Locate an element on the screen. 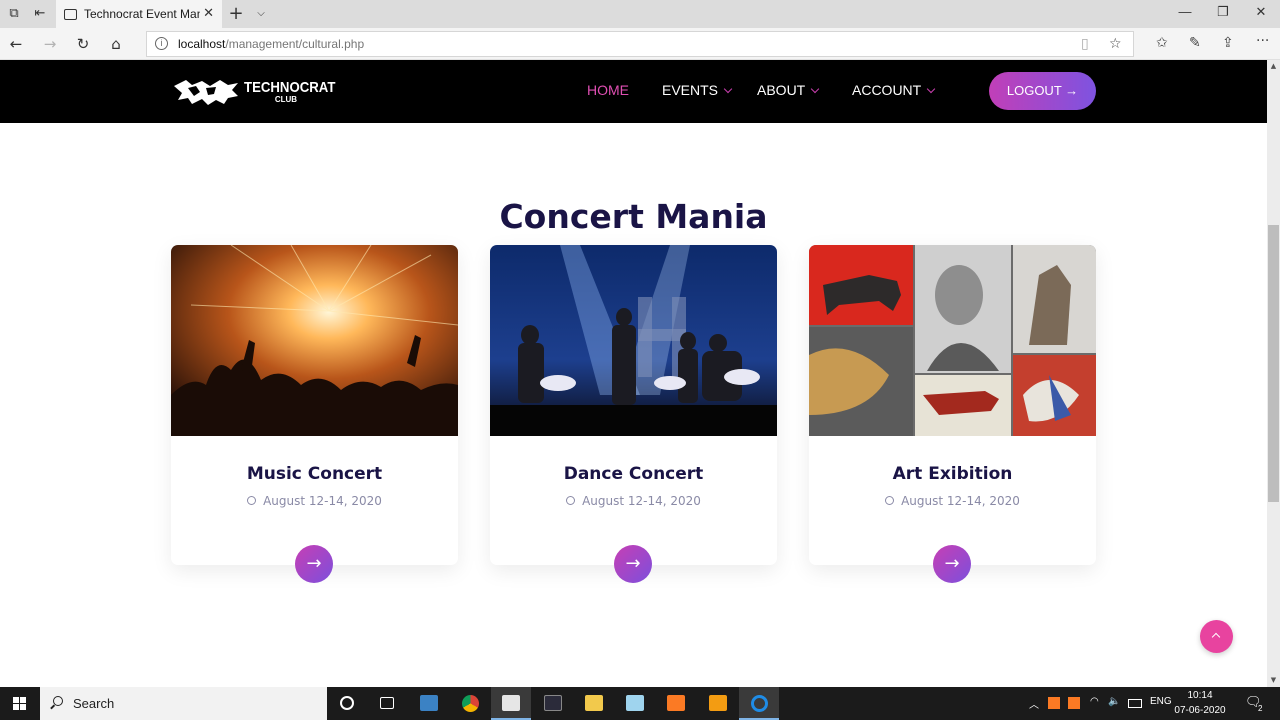 Image resolution: width=1280 pixels, height=720 pixels. section-title: Concert Mania is located at coordinates (633, 216).